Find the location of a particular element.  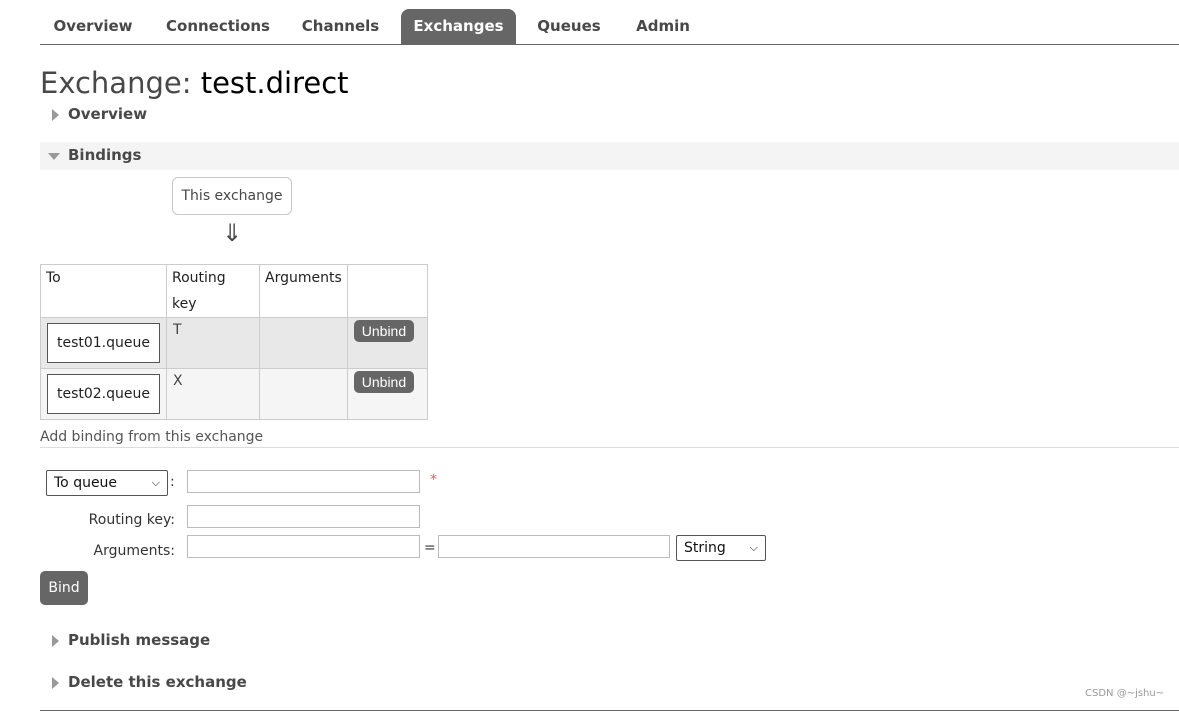

page-title: Exchange: test.direct is located at coordinates (194, 83).